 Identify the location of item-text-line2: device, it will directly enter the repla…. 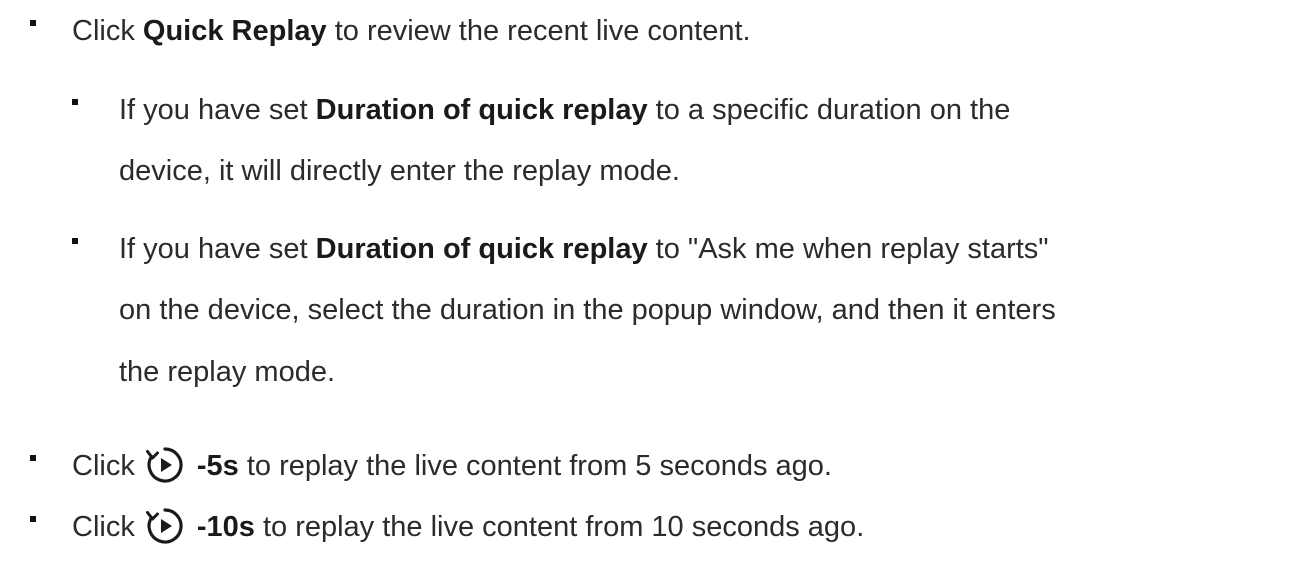
(399, 171).